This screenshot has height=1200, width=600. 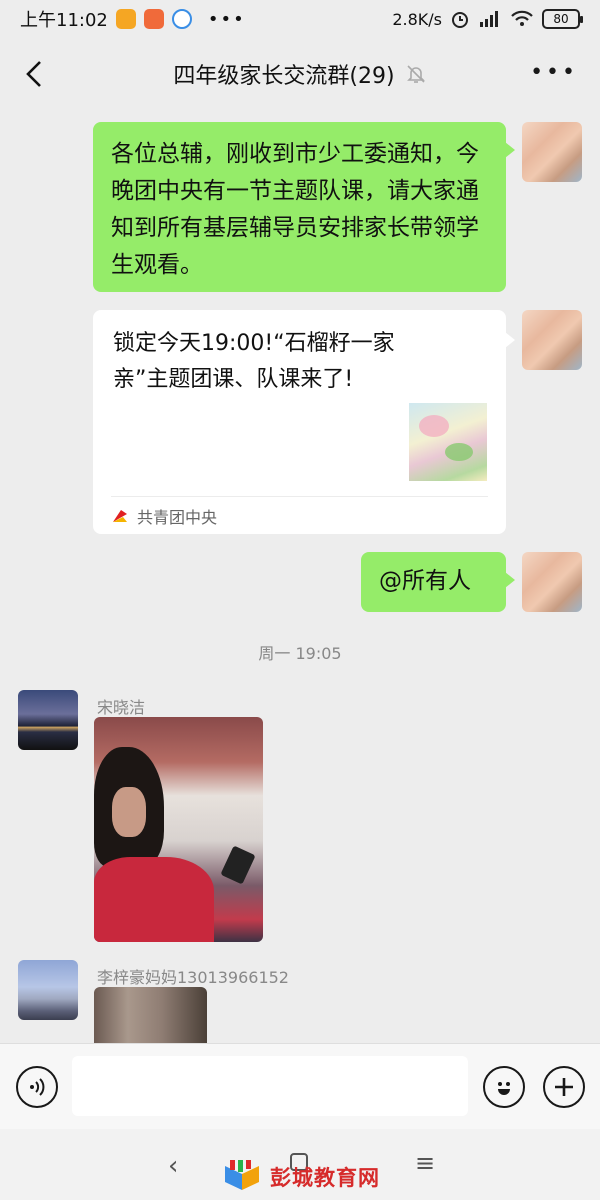 I want to click on chat-header: 四年级家长交流群(29) •••, so click(x=300, y=74).